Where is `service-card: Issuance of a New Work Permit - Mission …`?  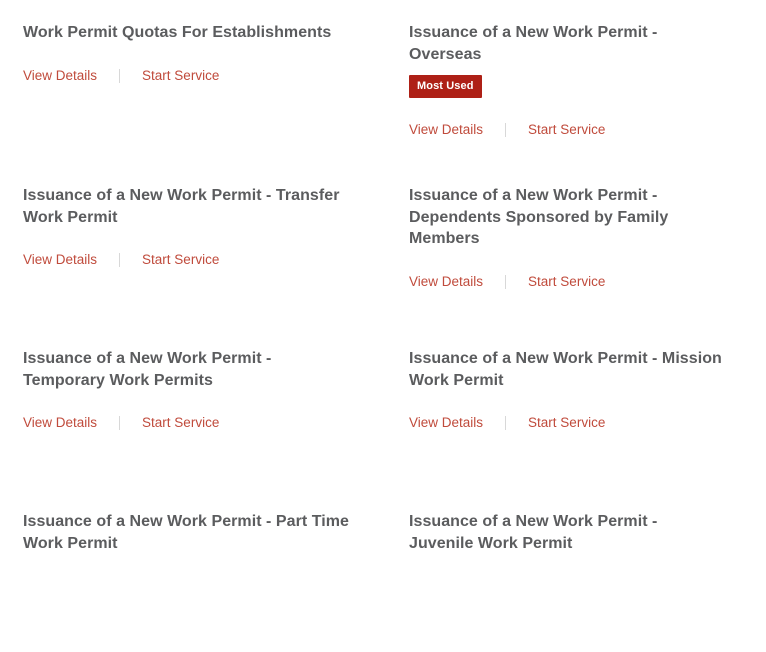
service-card: Issuance of a New Work Permit - Mission … is located at coordinates (568, 407).